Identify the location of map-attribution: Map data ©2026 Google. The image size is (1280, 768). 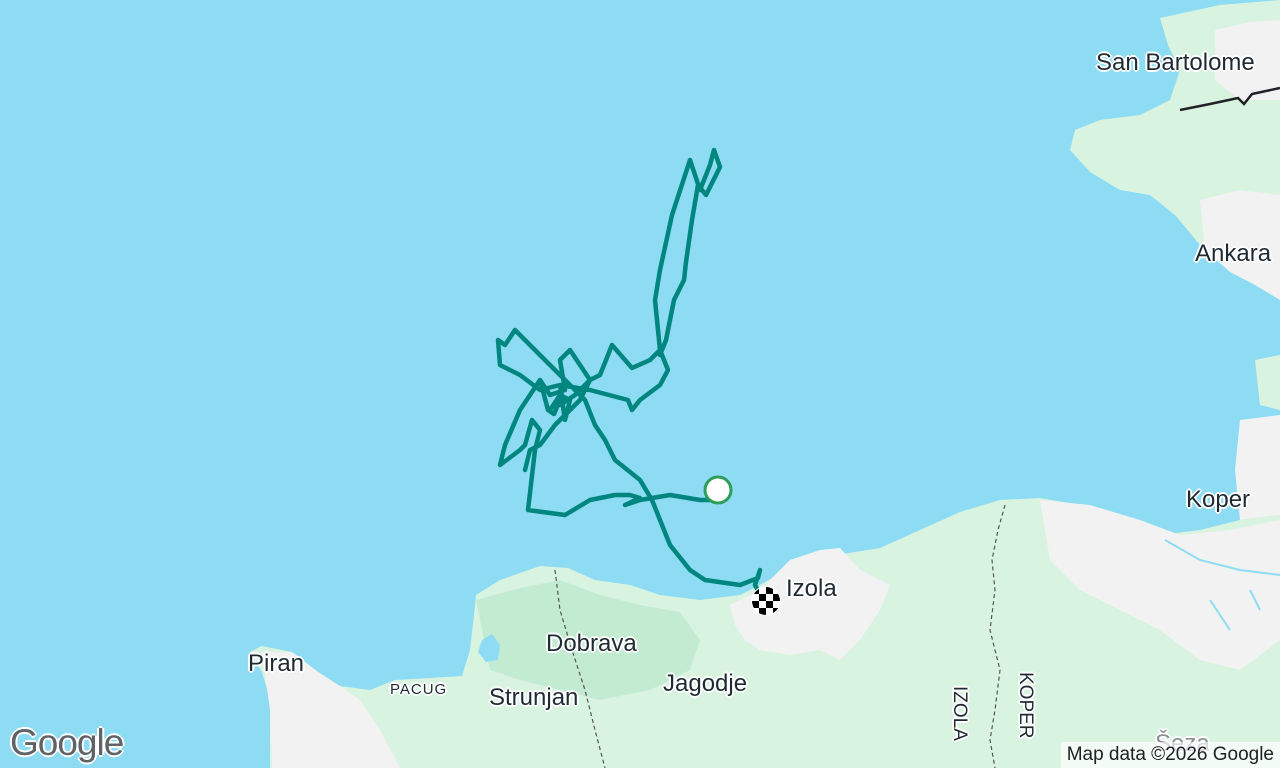
(1170, 755).